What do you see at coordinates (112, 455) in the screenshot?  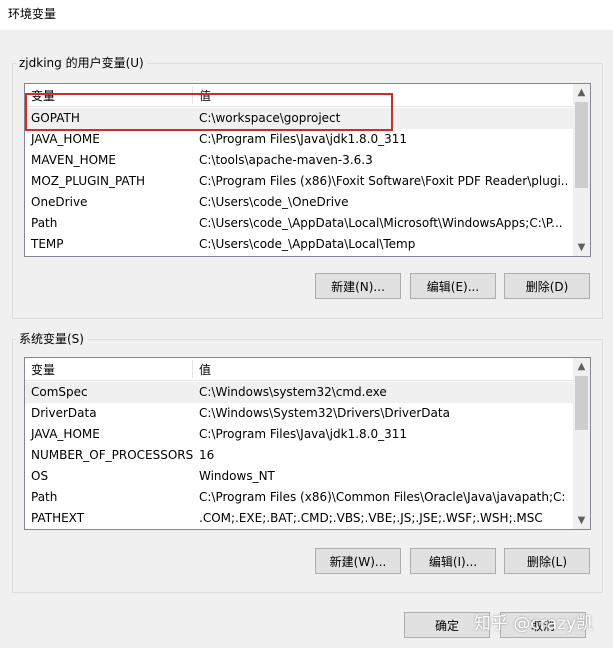 I see `var-name: NUMBER_OF_PROCESSORS` at bounding box center [112, 455].